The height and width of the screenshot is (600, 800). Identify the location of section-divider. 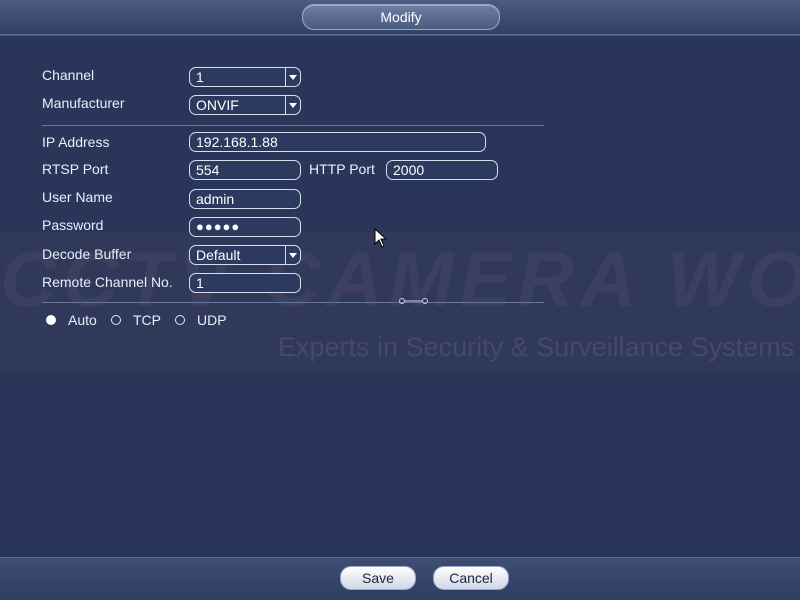
(293, 125).